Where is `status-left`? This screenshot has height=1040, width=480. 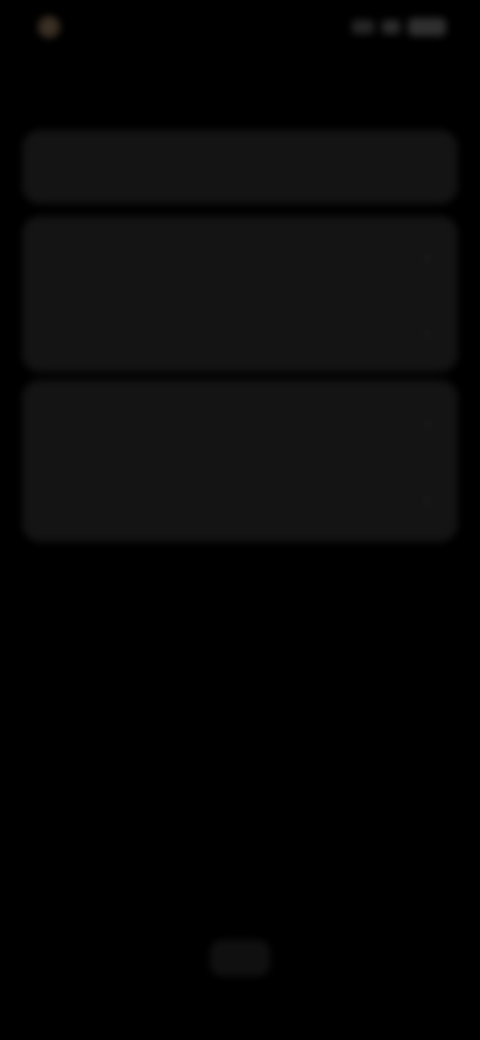 status-left is located at coordinates (53, 27).